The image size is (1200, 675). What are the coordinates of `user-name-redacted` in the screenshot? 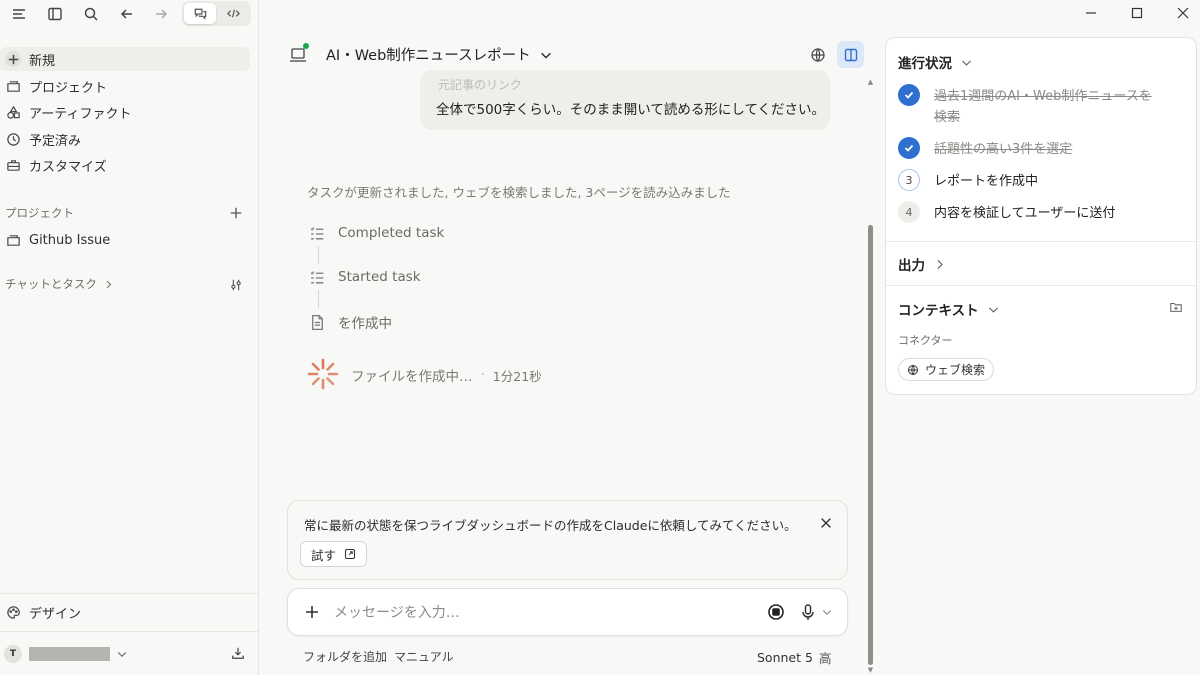 It's located at (69, 654).